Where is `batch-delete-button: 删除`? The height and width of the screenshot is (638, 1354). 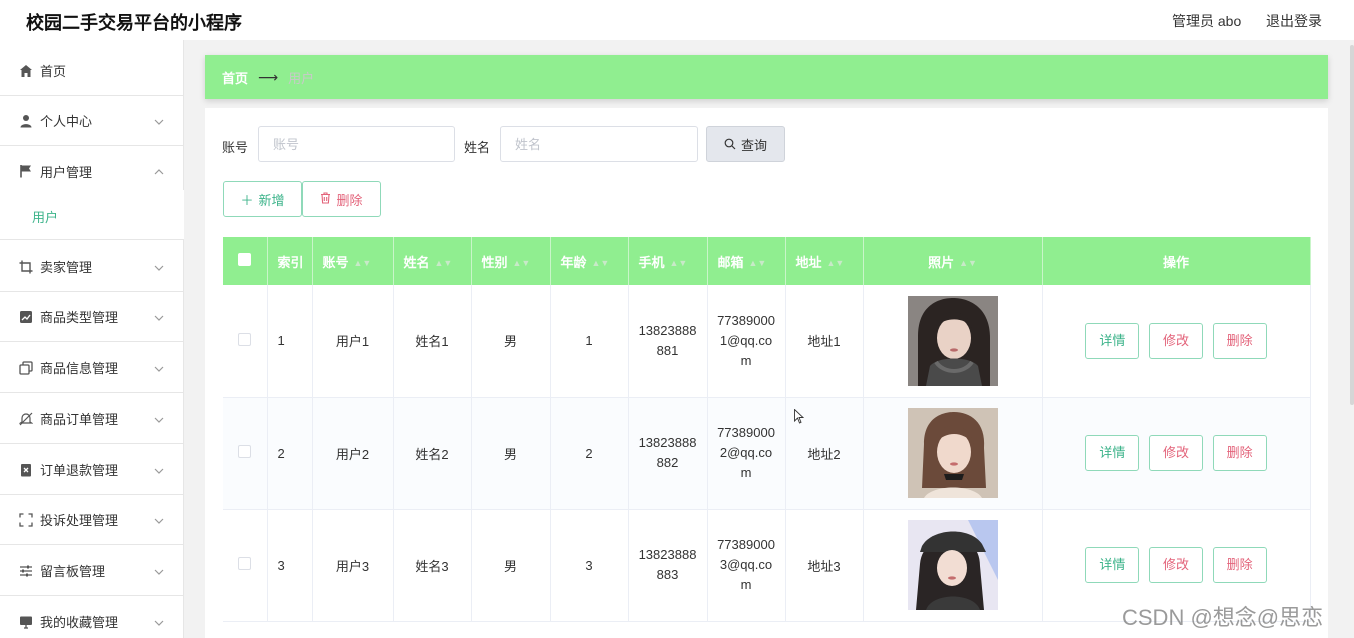 batch-delete-button: 删除 is located at coordinates (341, 199).